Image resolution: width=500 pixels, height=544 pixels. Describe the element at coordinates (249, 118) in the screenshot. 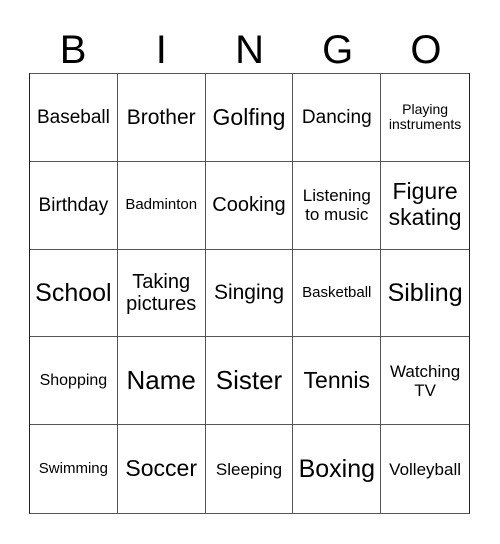

I see `bingo-cell: Golfing` at that location.